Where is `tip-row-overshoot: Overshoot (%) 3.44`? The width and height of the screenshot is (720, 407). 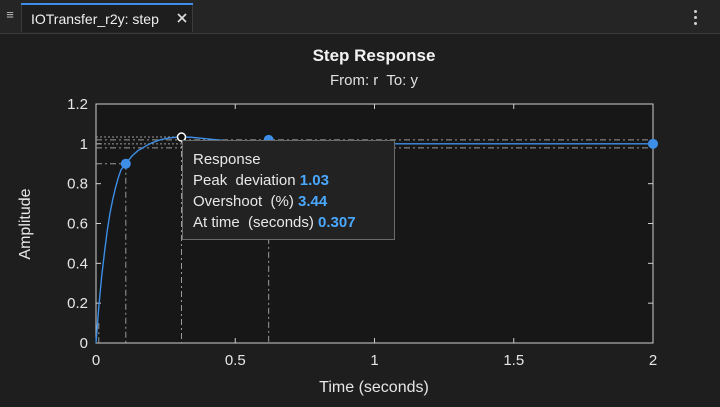
tip-row-overshoot: Overshoot (%) 3.44 is located at coordinates (293, 201).